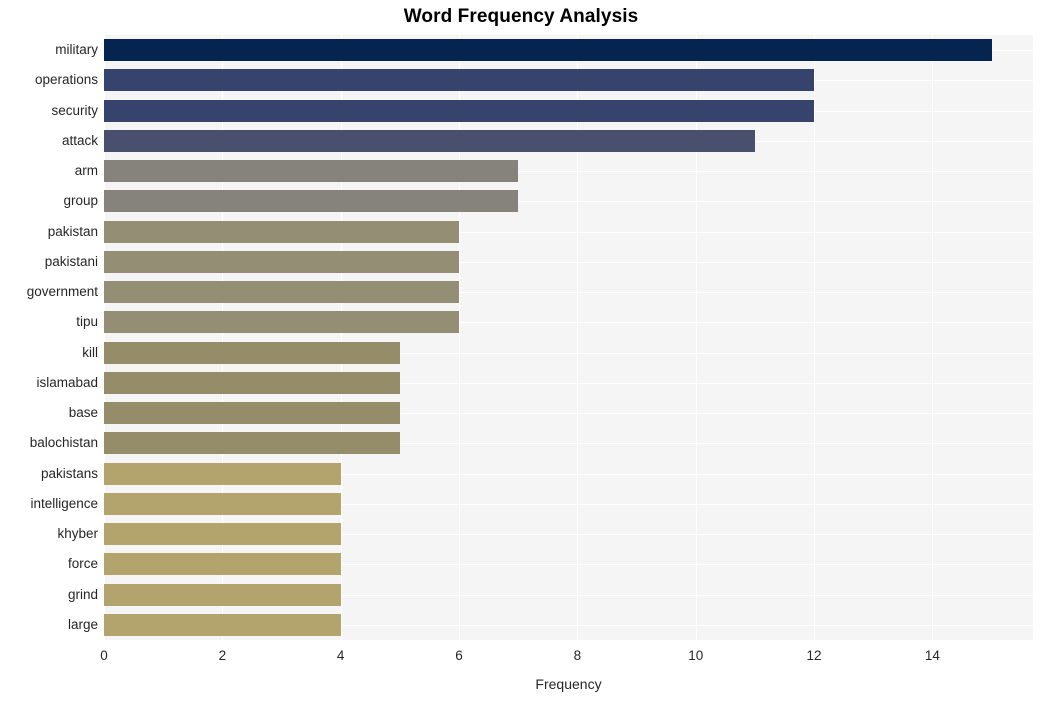  What do you see at coordinates (69, 473) in the screenshot?
I see `y-tick-label: pakistans` at bounding box center [69, 473].